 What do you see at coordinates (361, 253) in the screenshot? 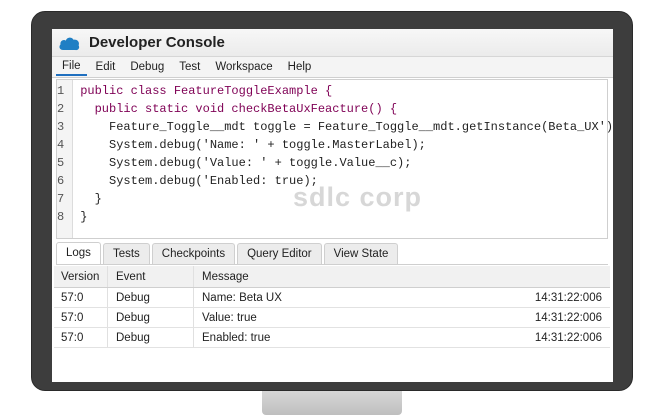
I see `tab-view-state: View State` at bounding box center [361, 253].